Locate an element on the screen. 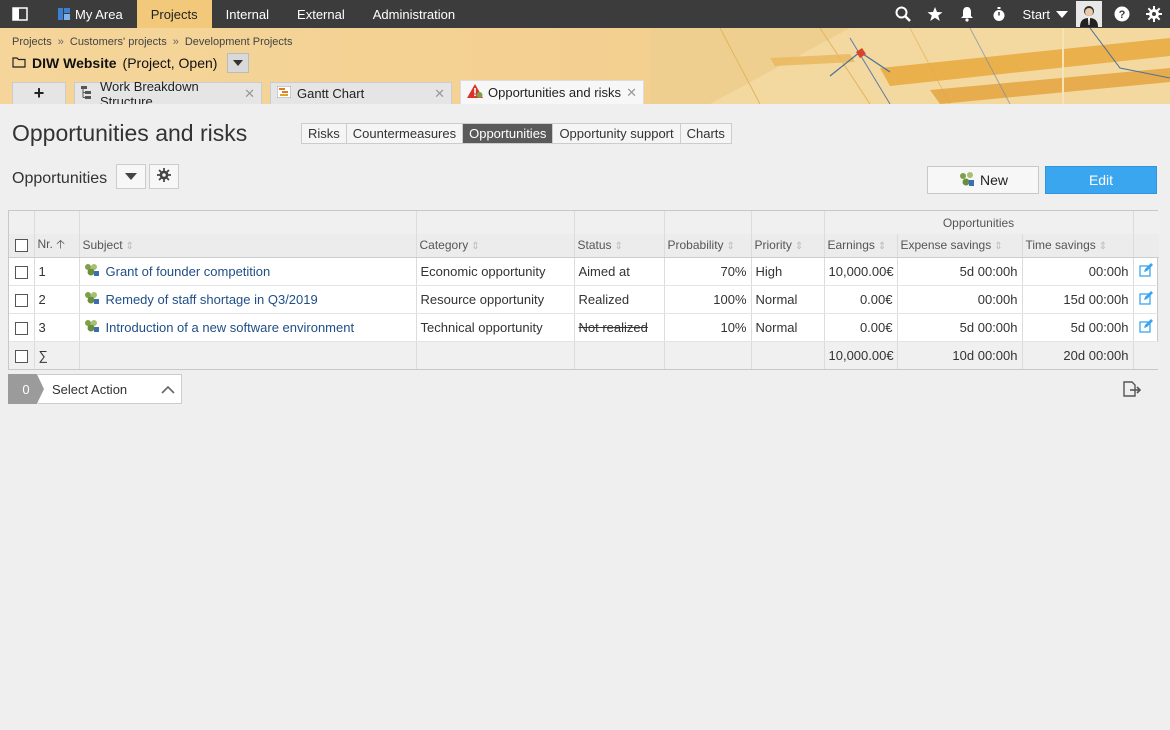 The image size is (1170, 730). sum-earnings: 10,000.00€ is located at coordinates (861, 354).